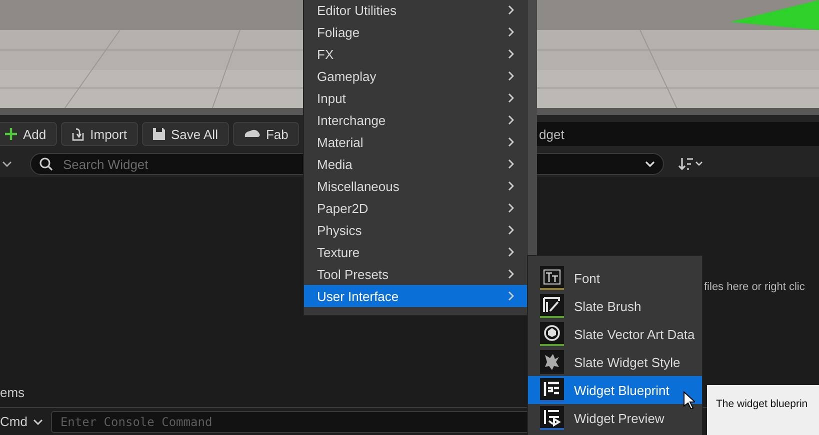  What do you see at coordinates (691, 164) in the screenshot?
I see `sort-icon` at bounding box center [691, 164].